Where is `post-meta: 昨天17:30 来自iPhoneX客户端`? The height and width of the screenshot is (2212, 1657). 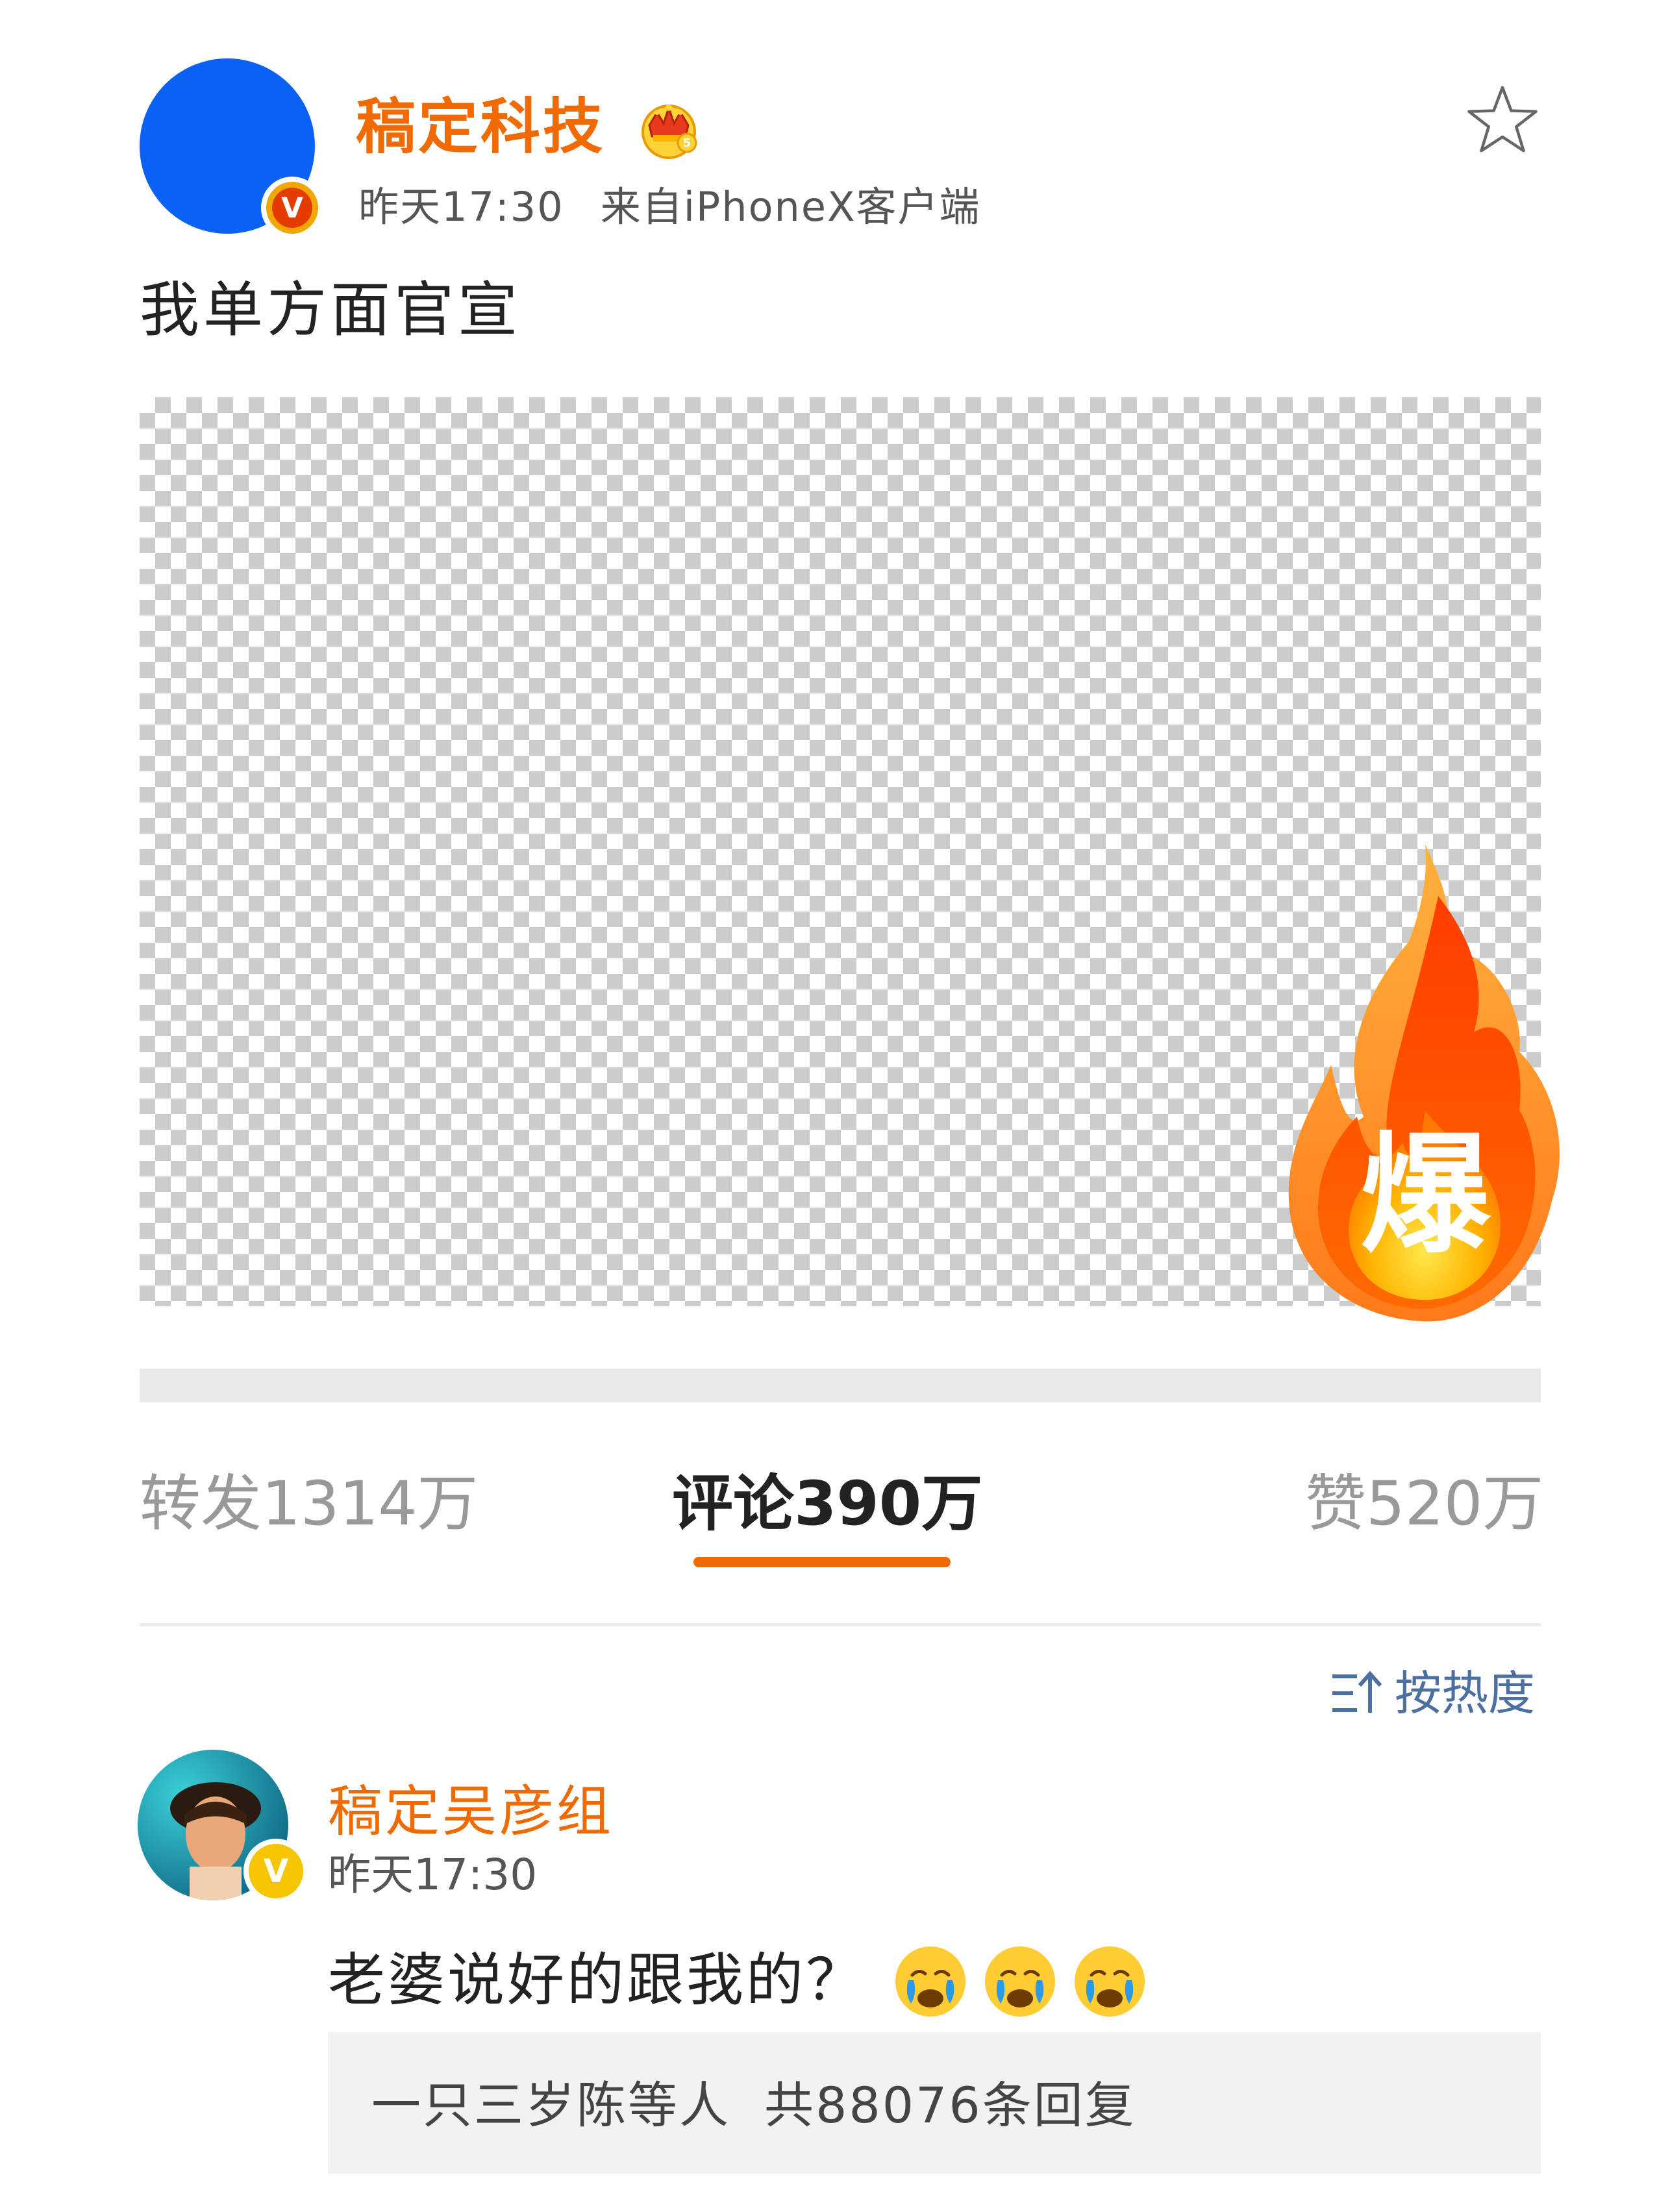 post-meta: 昨天17:30 来自iPhoneX客户端 is located at coordinates (669, 207).